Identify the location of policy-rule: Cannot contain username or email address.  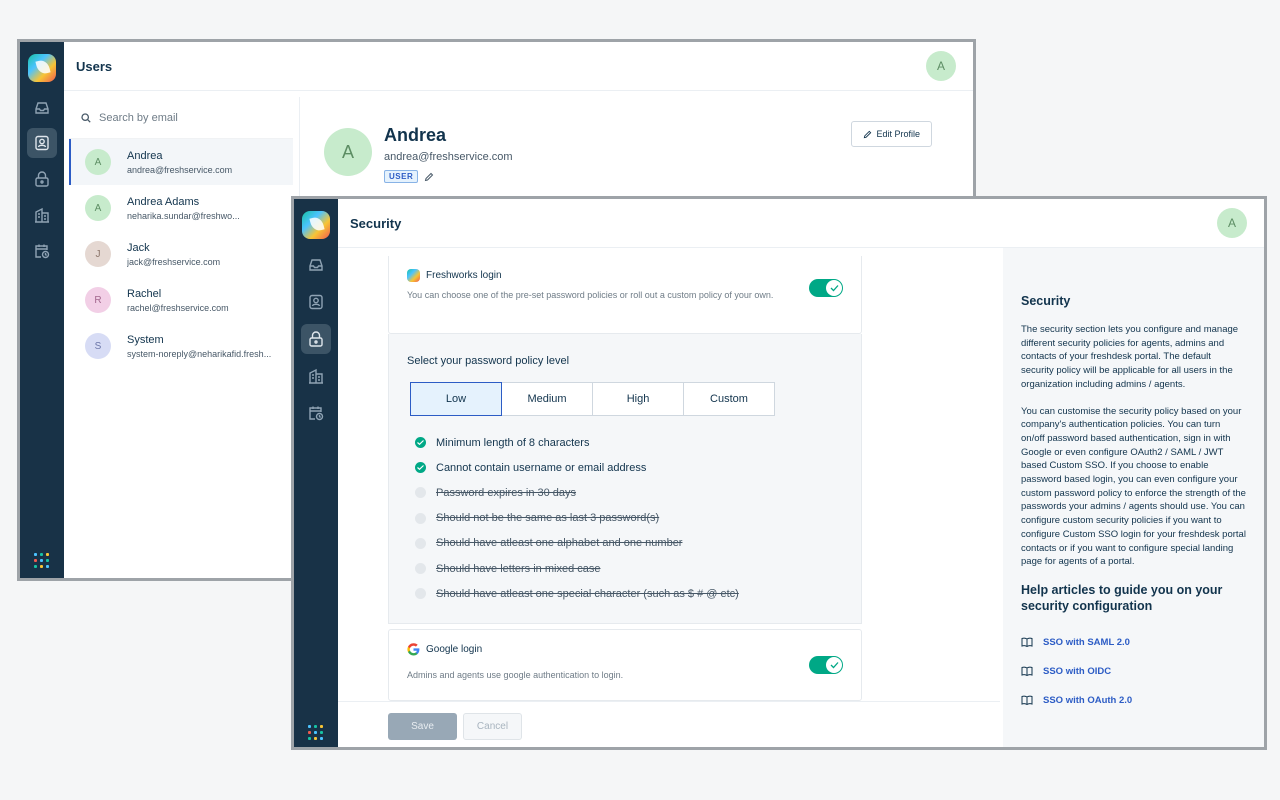
(577, 467).